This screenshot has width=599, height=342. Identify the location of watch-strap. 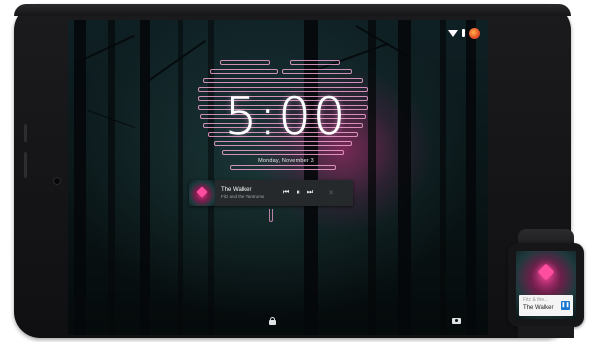
(546, 332).